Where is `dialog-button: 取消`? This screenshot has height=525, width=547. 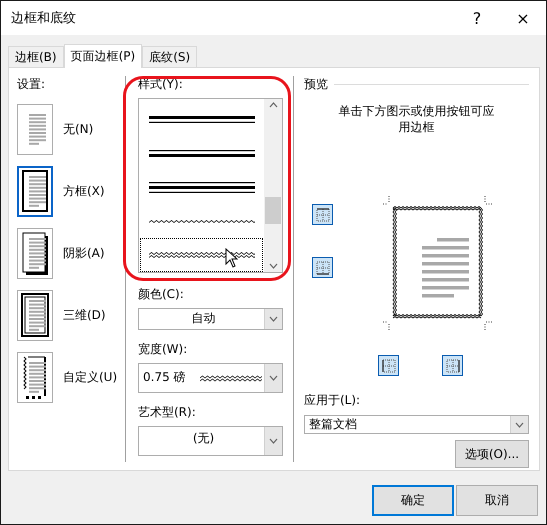 dialog-button: 取消 is located at coordinates (497, 500).